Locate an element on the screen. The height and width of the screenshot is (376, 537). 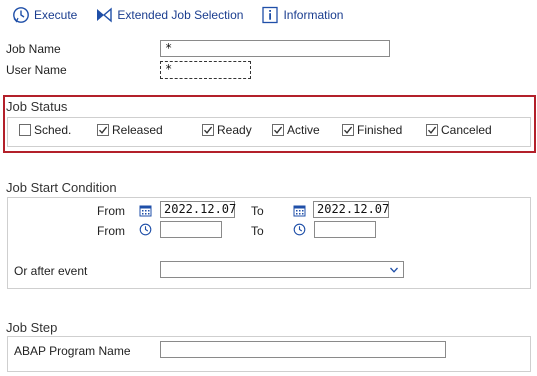
user-name-label: User Name is located at coordinates (36, 70).